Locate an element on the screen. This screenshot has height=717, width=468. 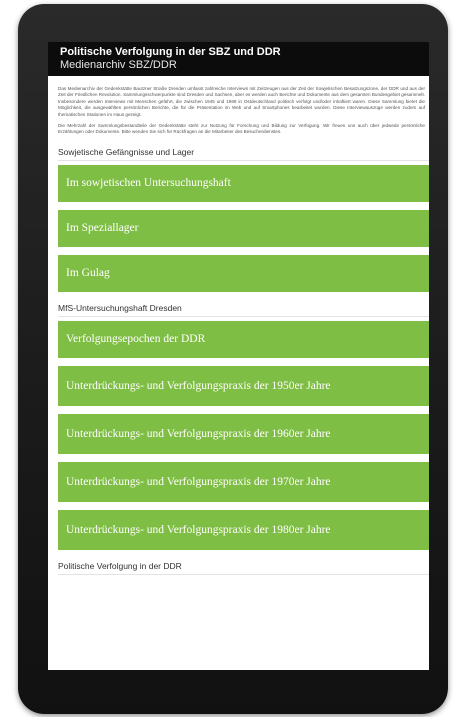
section-heading: Politische Verfolgung in der DDR is located at coordinates (243, 566).